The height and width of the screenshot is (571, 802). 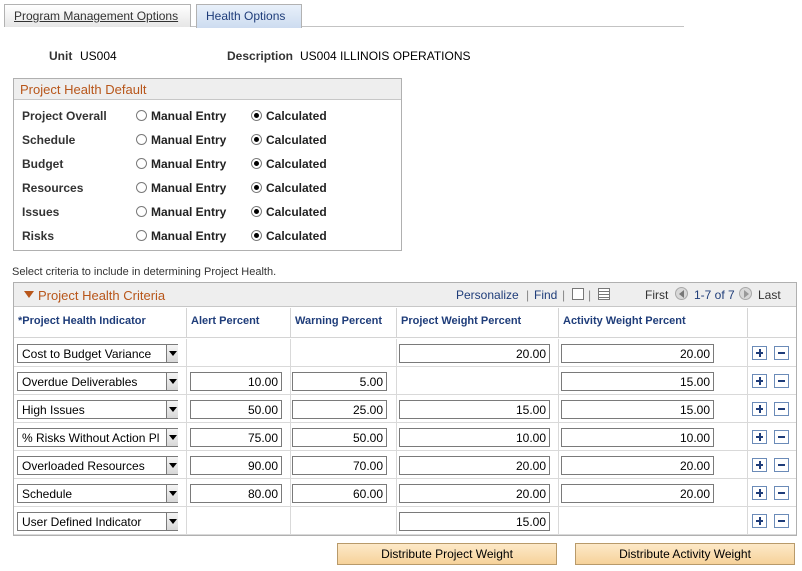 What do you see at coordinates (745, 293) in the screenshot?
I see `next-arrow-icon` at bounding box center [745, 293].